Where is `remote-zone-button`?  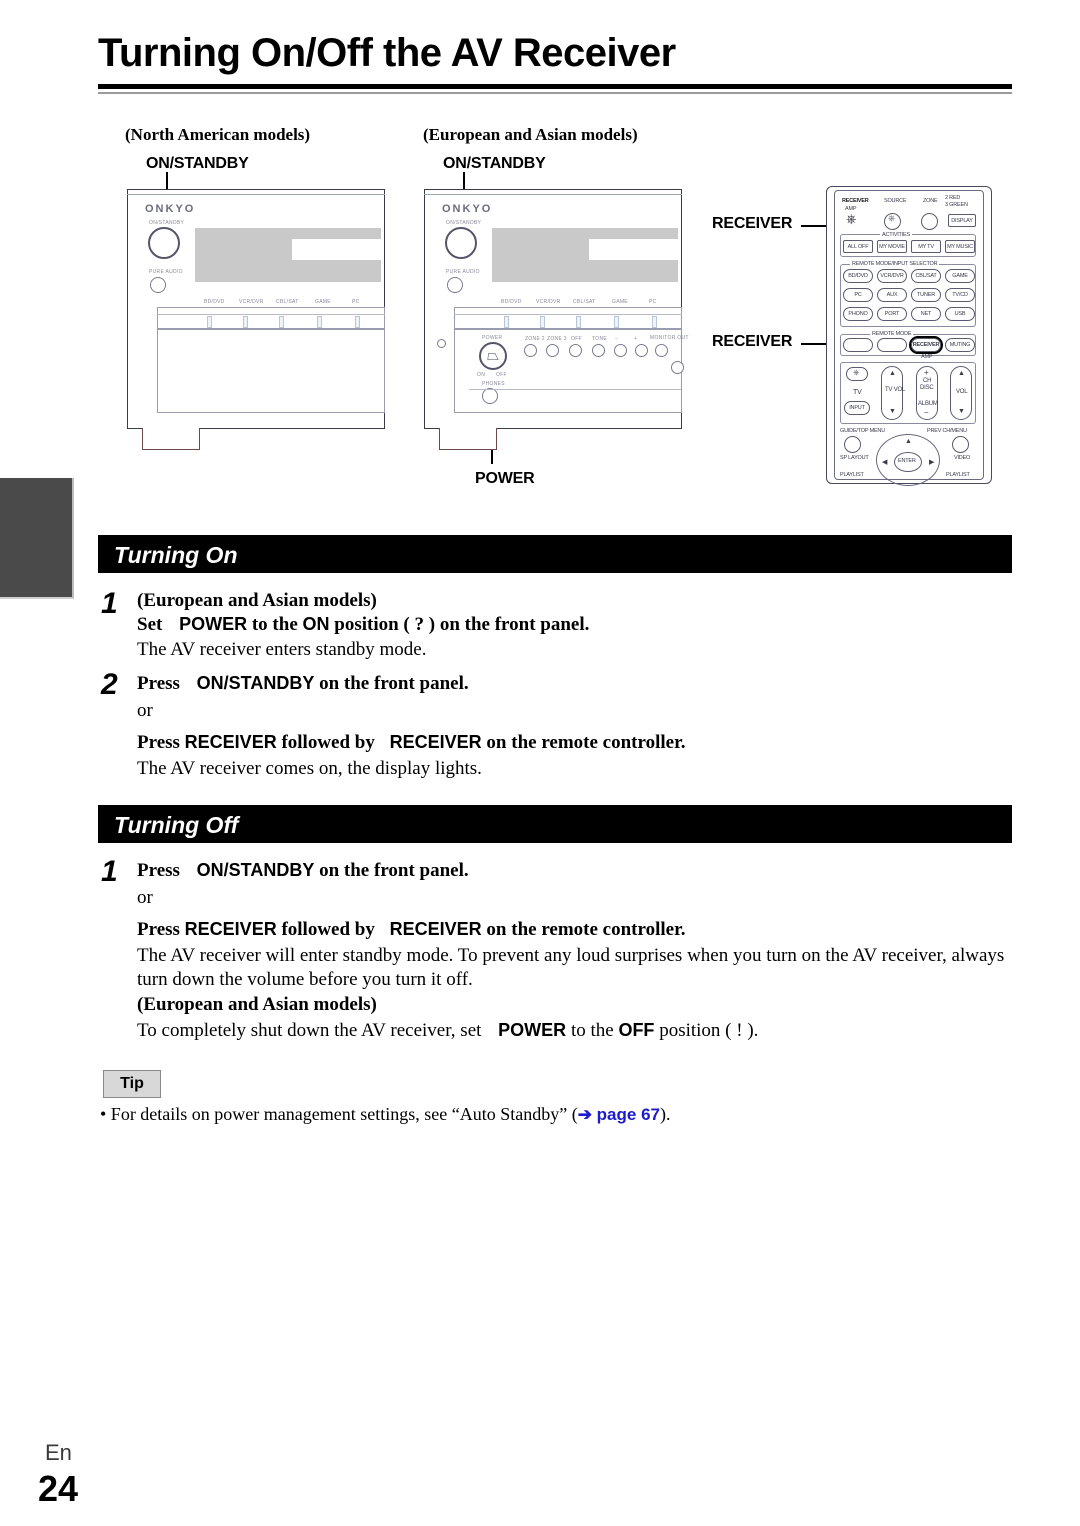
remote-zone-button is located at coordinates (929, 221).